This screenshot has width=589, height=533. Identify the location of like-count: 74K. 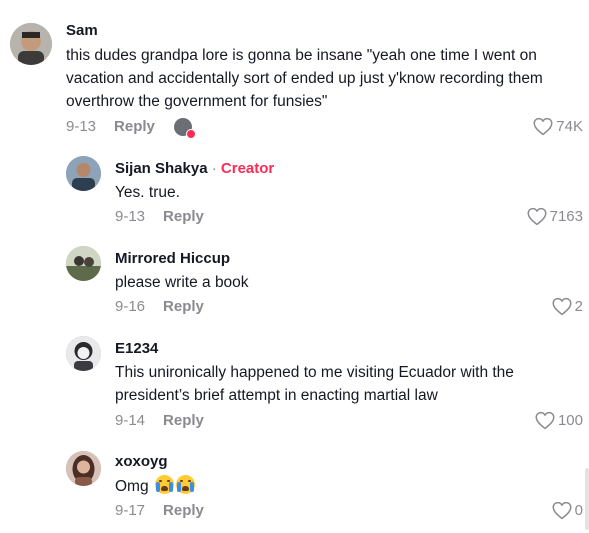
(569, 126).